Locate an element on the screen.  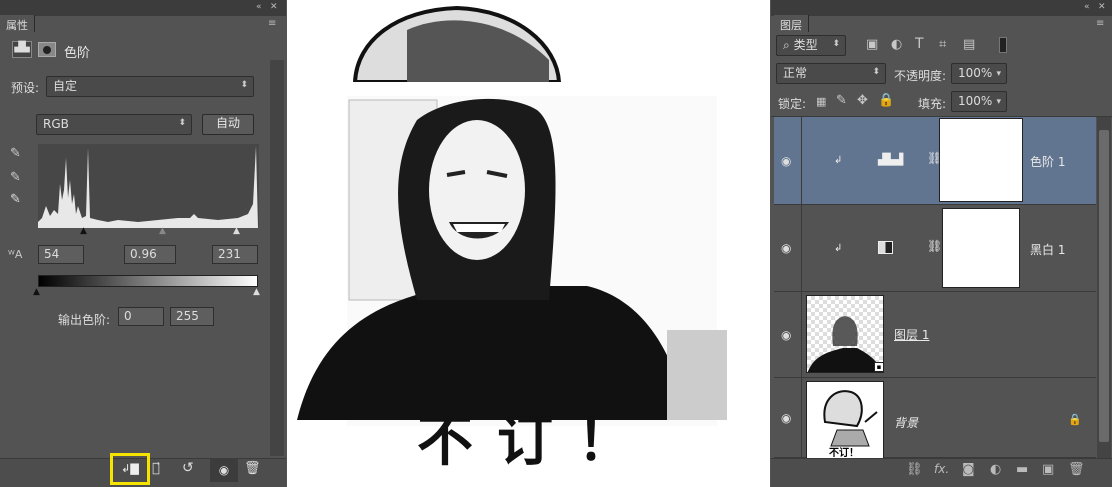
input-gamma-field: 0.96 is located at coordinates (150, 254).